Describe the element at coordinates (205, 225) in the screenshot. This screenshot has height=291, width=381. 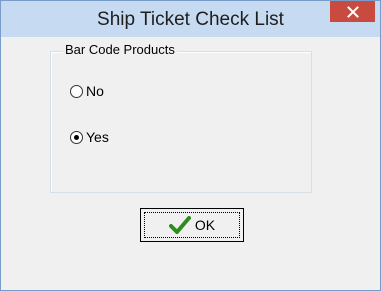
I see `ok-label: OK` at that location.